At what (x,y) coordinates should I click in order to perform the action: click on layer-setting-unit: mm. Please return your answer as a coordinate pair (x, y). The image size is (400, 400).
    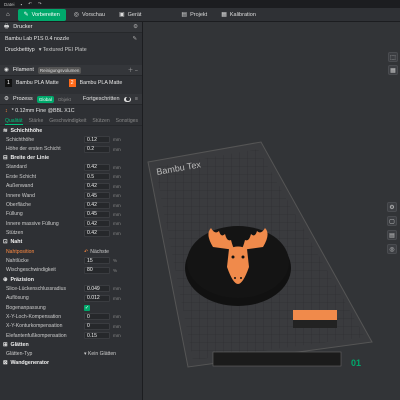
    Looking at the image, I should click on (117, 140).